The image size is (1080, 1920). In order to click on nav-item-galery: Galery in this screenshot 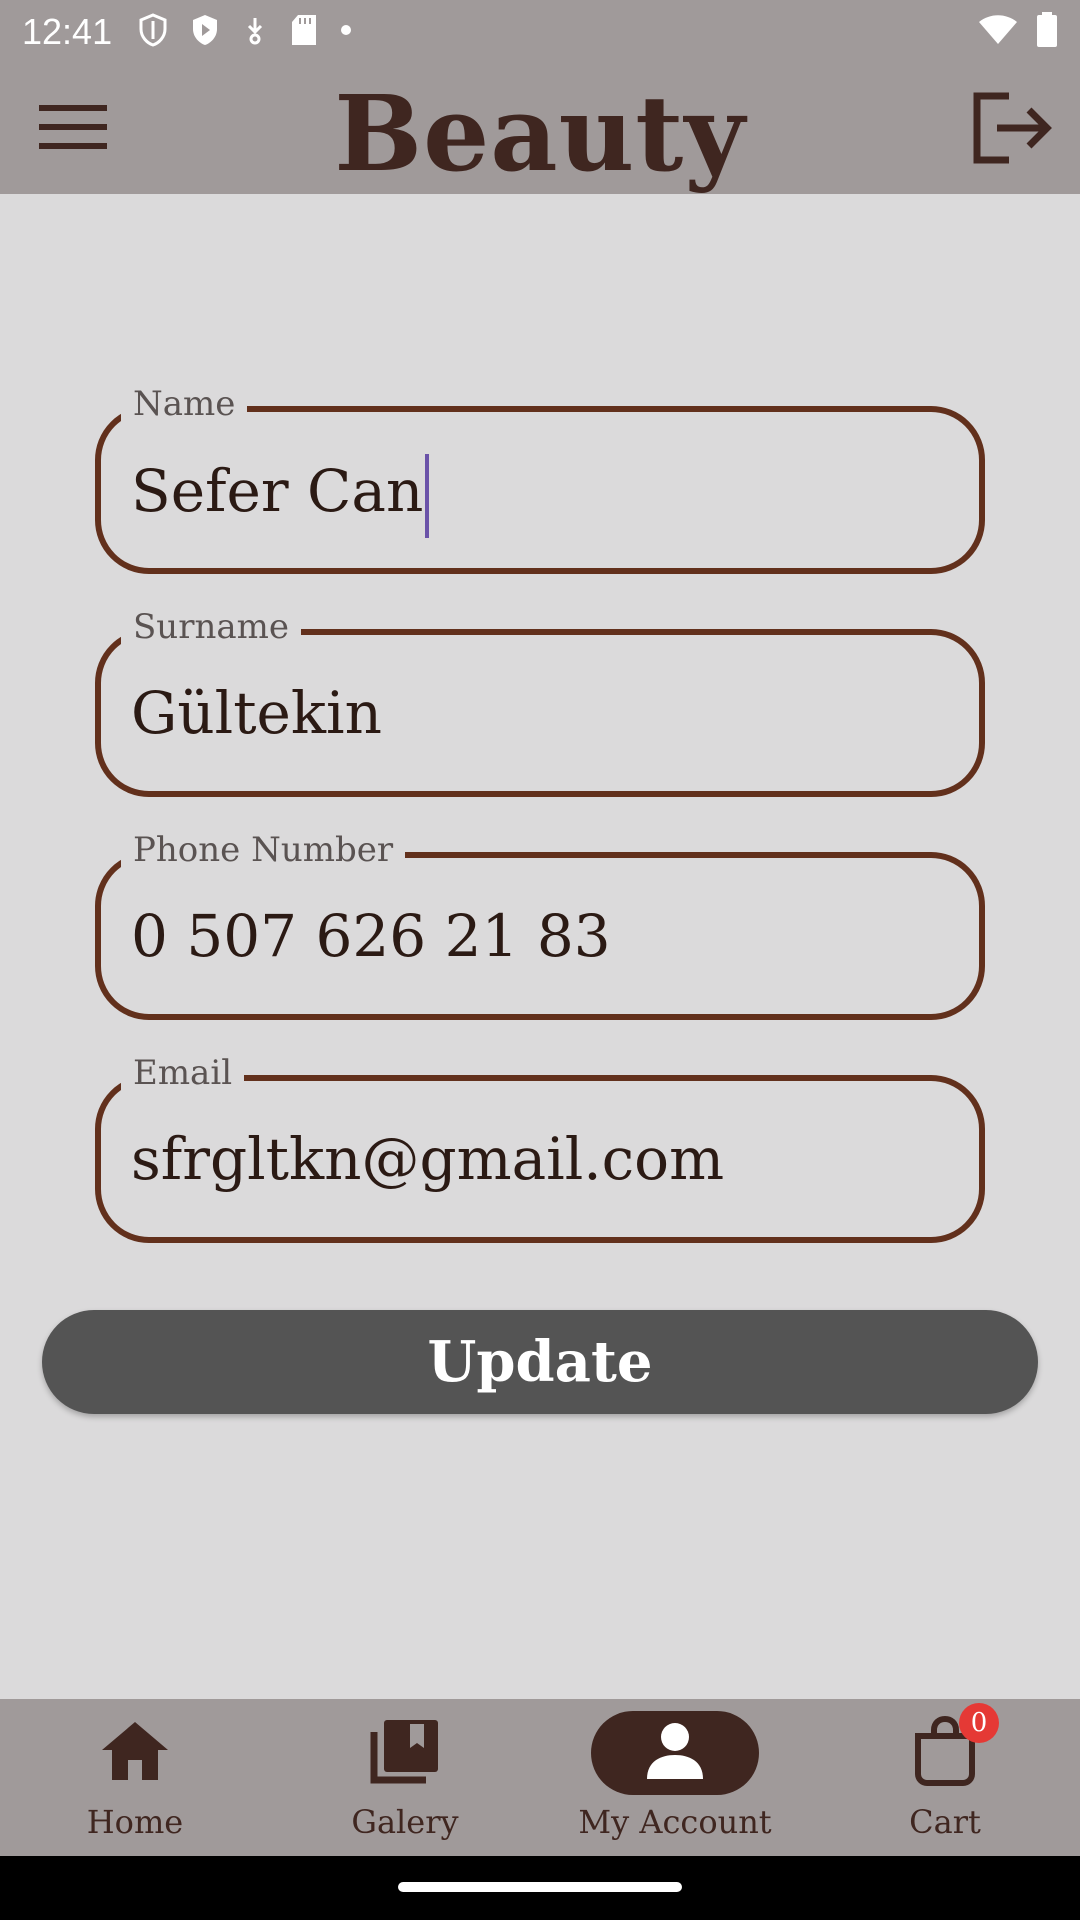, I will do `click(405, 1777)`.